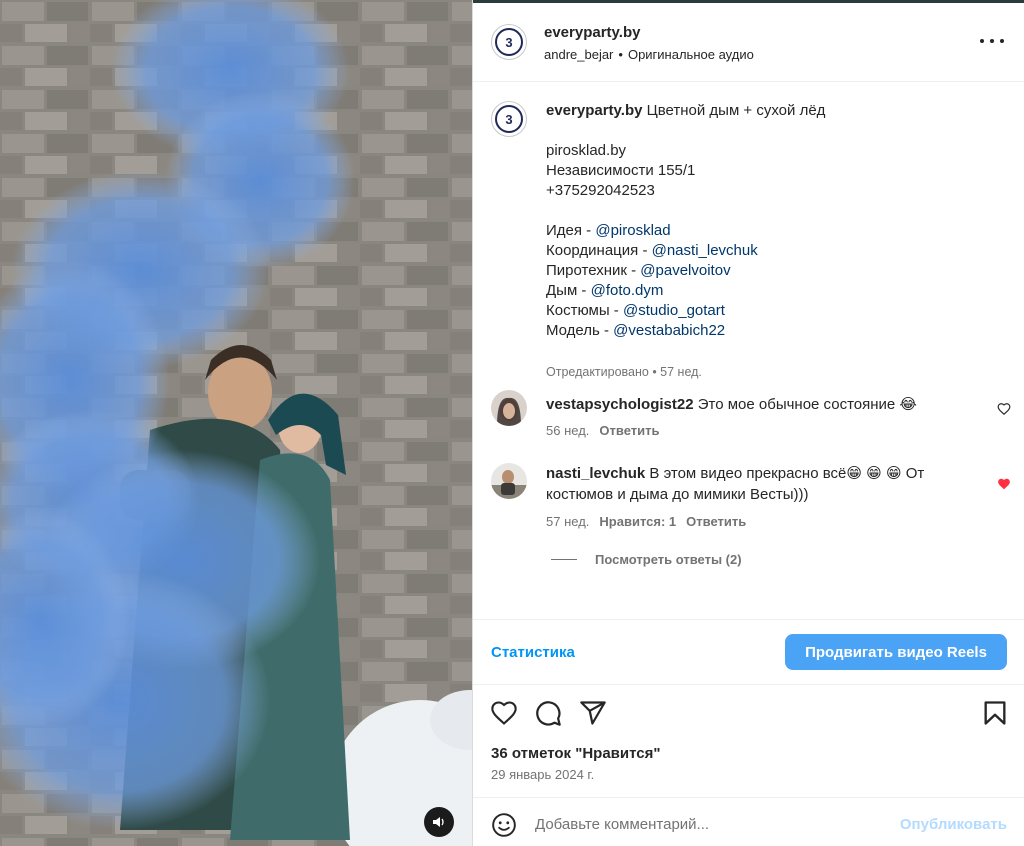  What do you see at coordinates (953, 824) in the screenshot?
I see `publish-button: Опубликовать` at bounding box center [953, 824].